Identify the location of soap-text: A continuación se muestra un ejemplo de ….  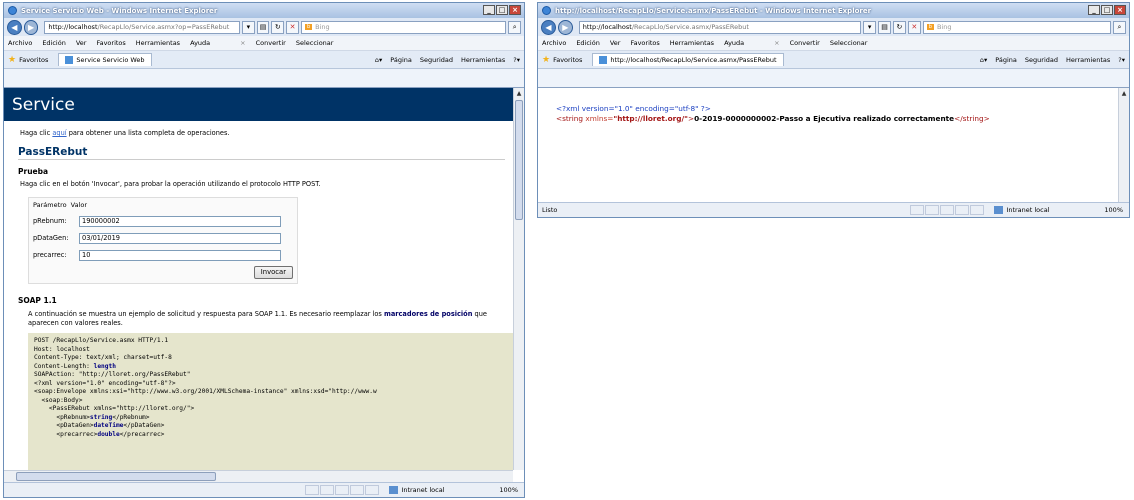
(270, 319).